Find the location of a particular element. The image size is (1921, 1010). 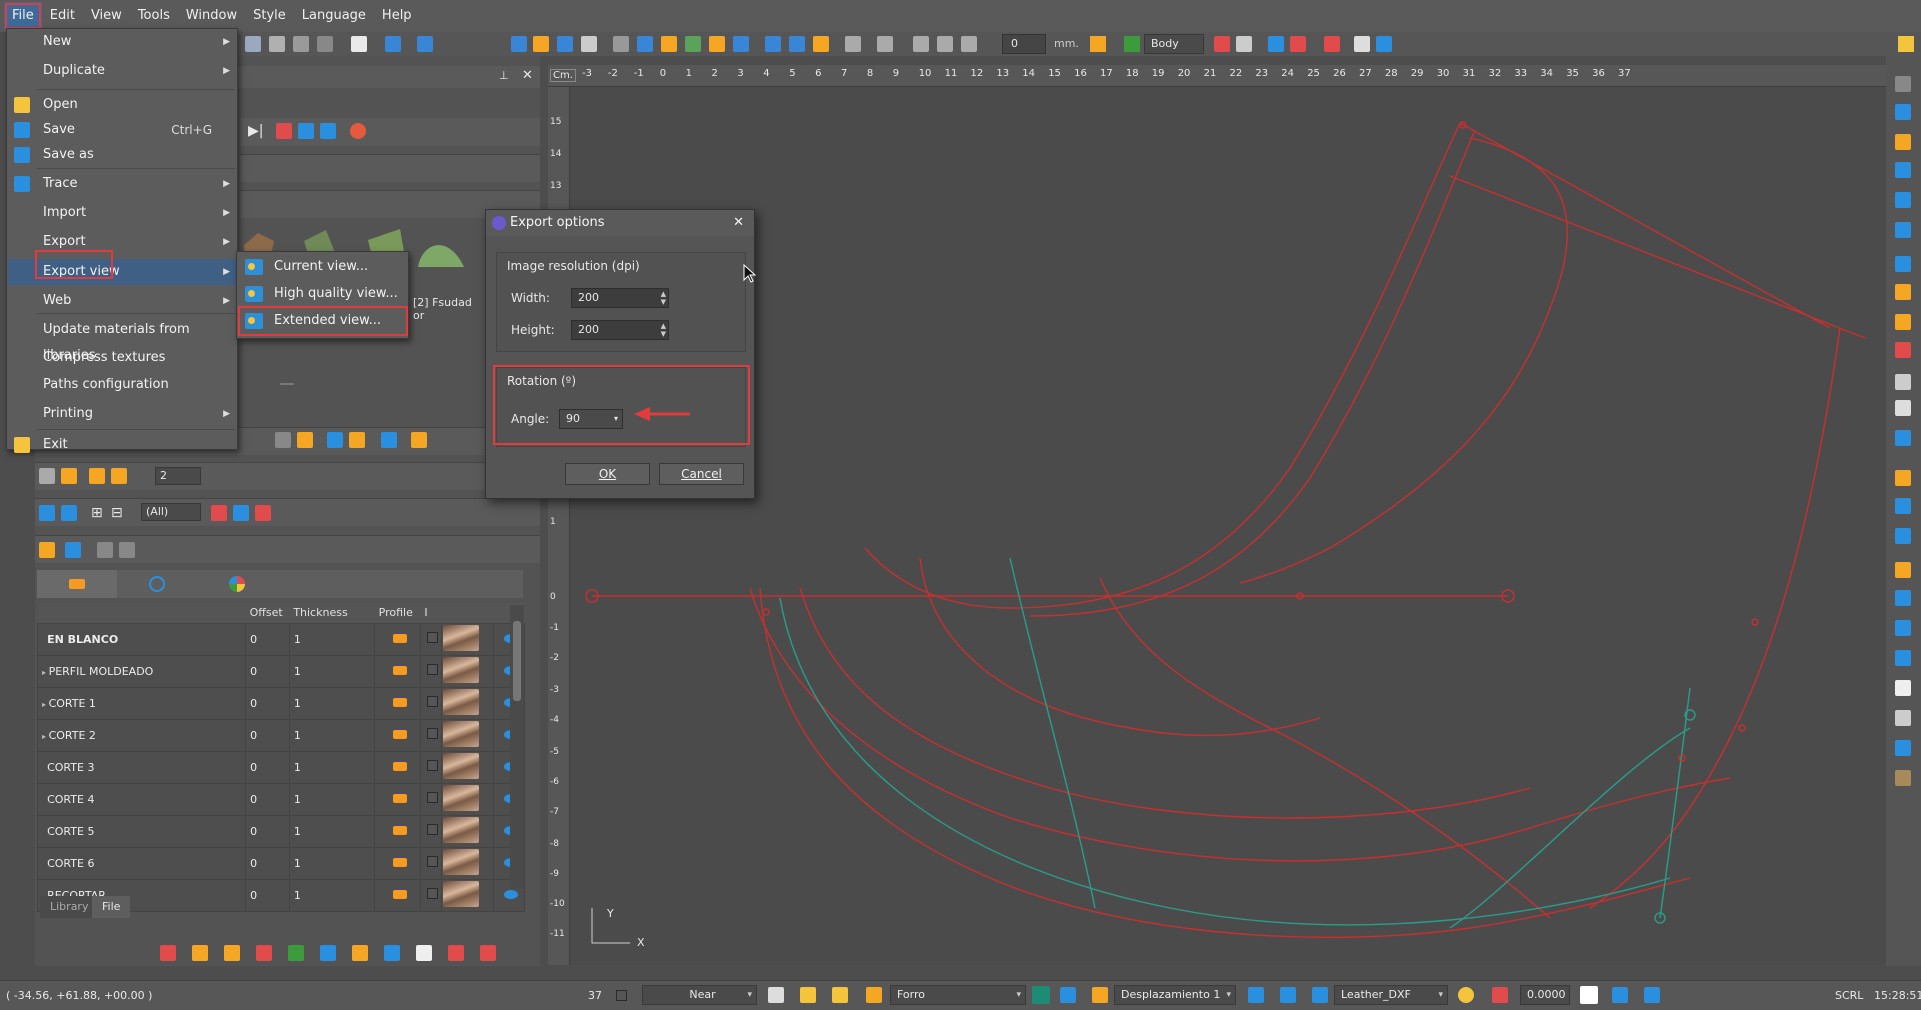

tab-library: Library is located at coordinates (69, 907).